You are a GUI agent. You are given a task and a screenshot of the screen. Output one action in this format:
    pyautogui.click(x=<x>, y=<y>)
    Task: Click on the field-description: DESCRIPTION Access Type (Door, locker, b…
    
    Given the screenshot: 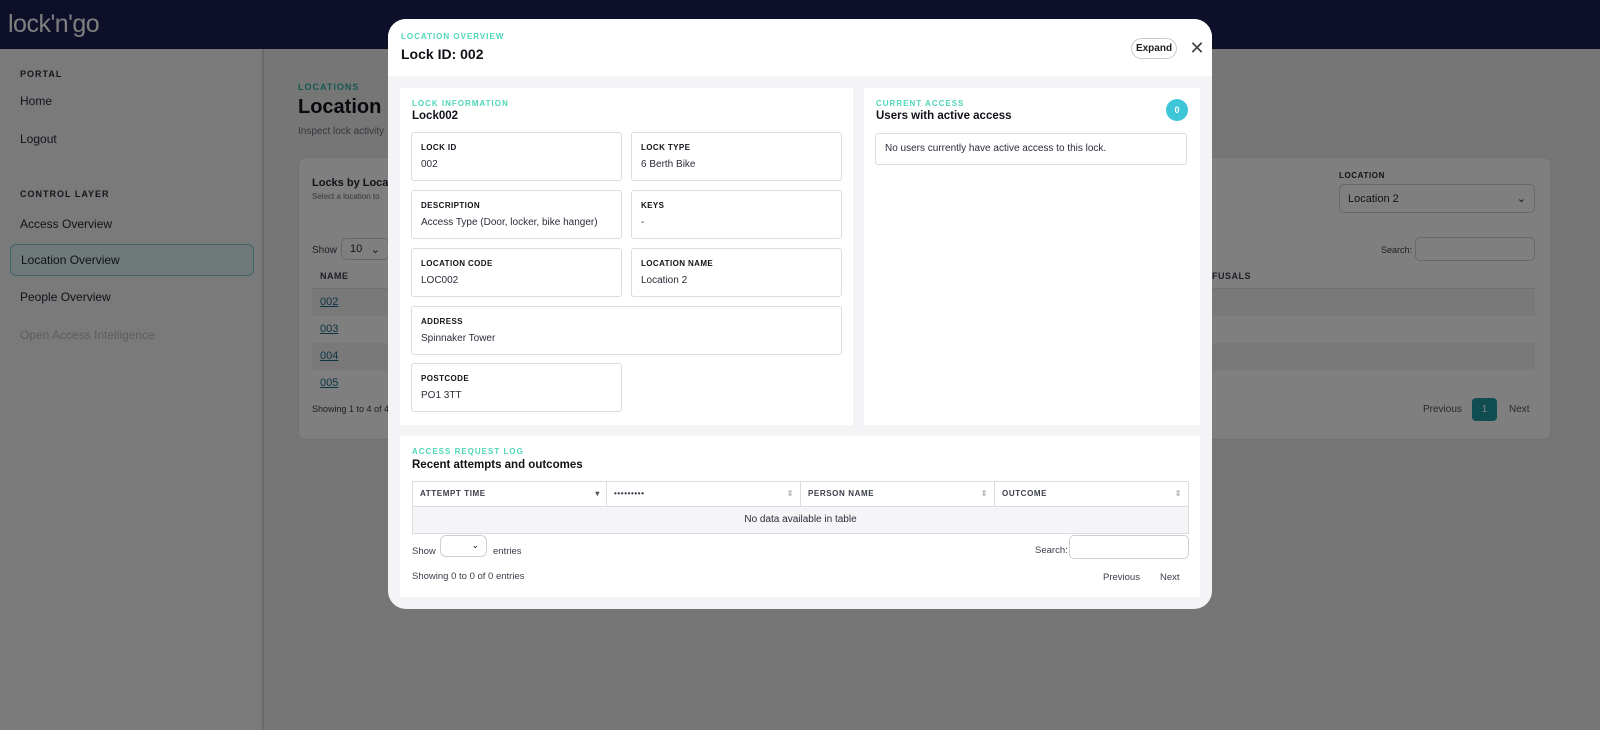 What is the action you would take?
    pyautogui.click(x=516, y=214)
    